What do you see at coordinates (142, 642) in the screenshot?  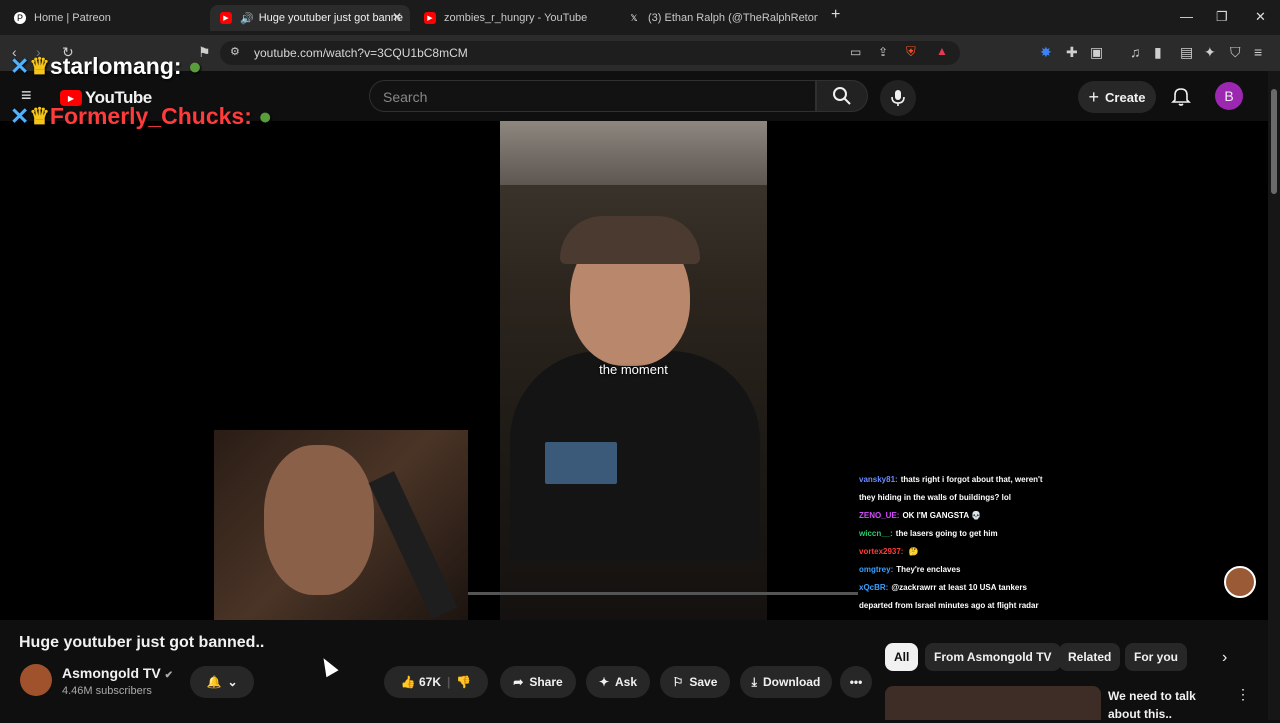 I see `video-title: Huge youtuber just got banned..` at bounding box center [142, 642].